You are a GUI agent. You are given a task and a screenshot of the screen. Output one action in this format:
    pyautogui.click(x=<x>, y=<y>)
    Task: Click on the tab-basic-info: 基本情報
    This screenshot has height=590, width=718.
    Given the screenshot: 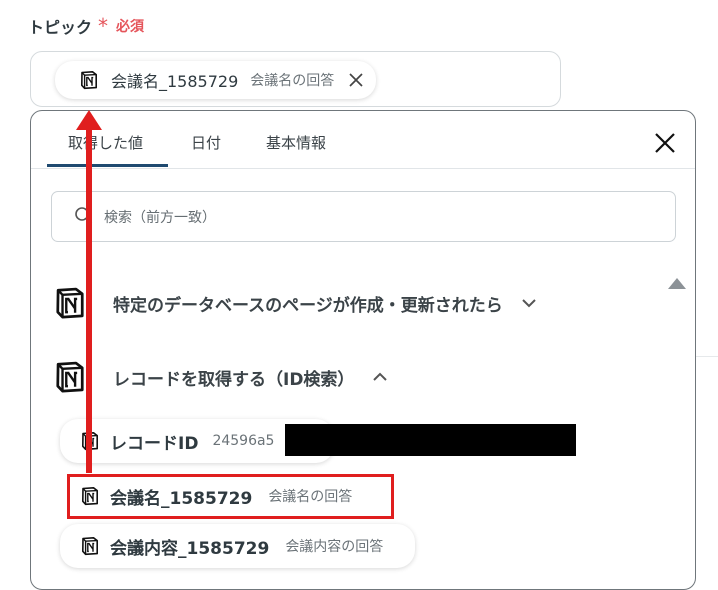 What is the action you would take?
    pyautogui.click(x=296, y=142)
    